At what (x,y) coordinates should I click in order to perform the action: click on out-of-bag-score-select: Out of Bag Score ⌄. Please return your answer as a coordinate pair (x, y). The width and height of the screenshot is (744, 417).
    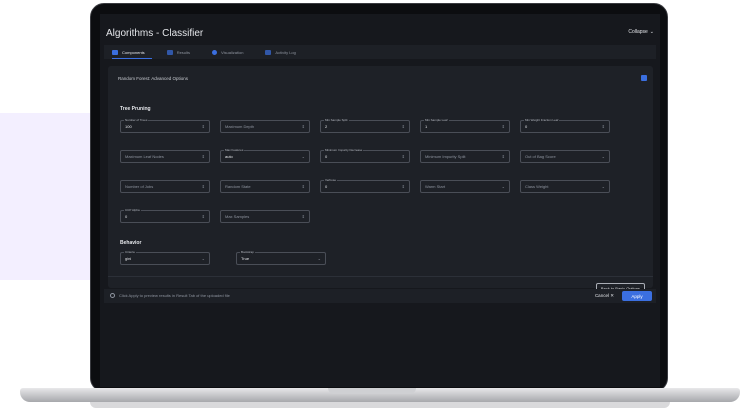
    Looking at the image, I should click on (565, 156).